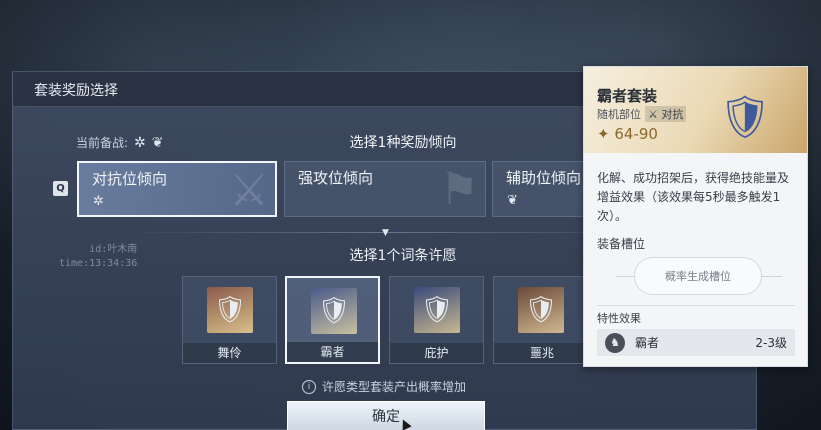 The image size is (821, 430). I want to click on wish-option-dancer: 🛡 舞伶, so click(229, 320).